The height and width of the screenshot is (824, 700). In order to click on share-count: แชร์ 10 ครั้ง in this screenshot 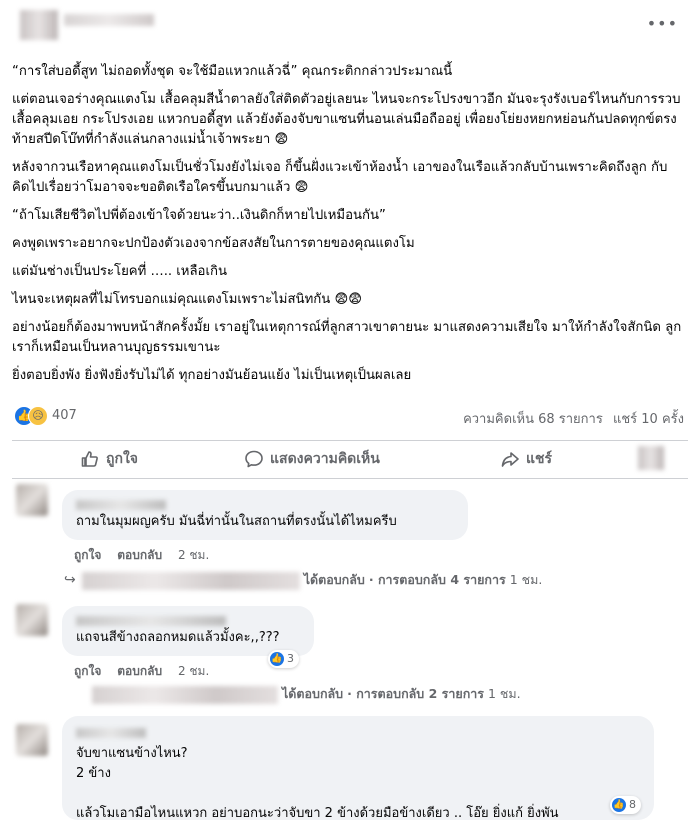, I will do `click(648, 419)`.